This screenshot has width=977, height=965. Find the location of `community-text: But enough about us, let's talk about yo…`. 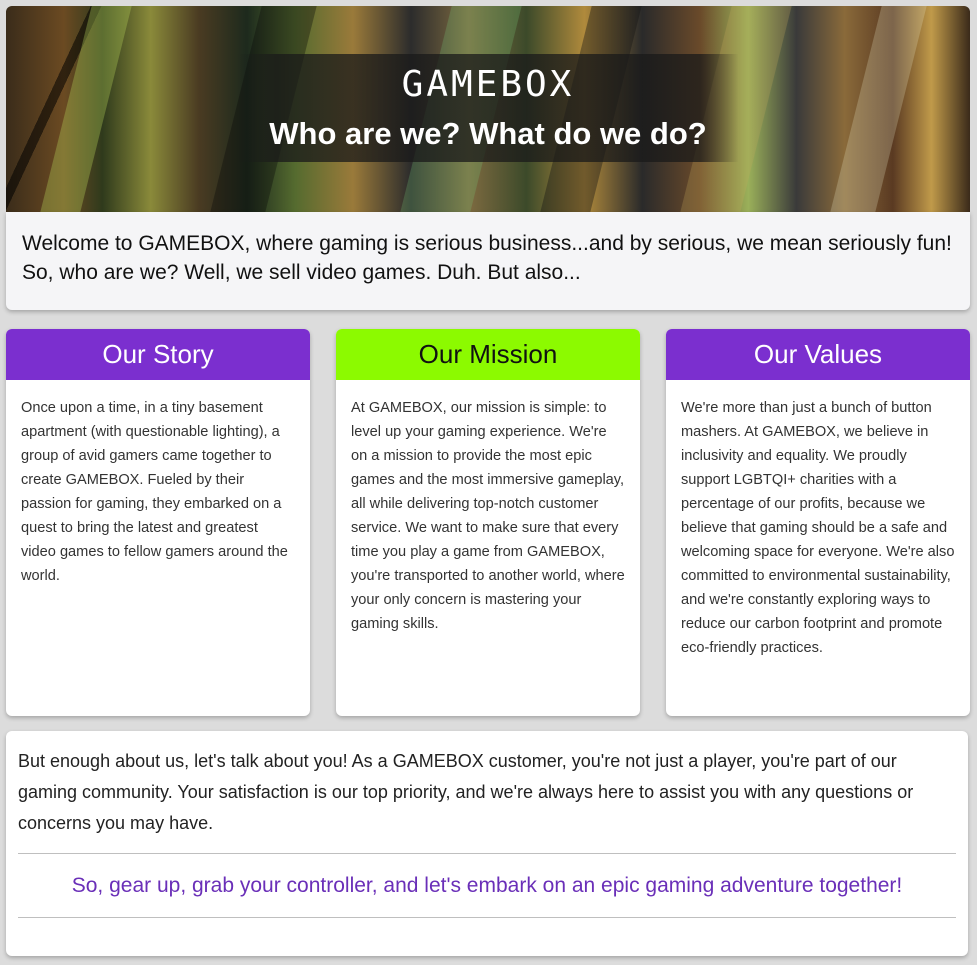

community-text: But enough about us, let's talk about yo… is located at coordinates (466, 792).